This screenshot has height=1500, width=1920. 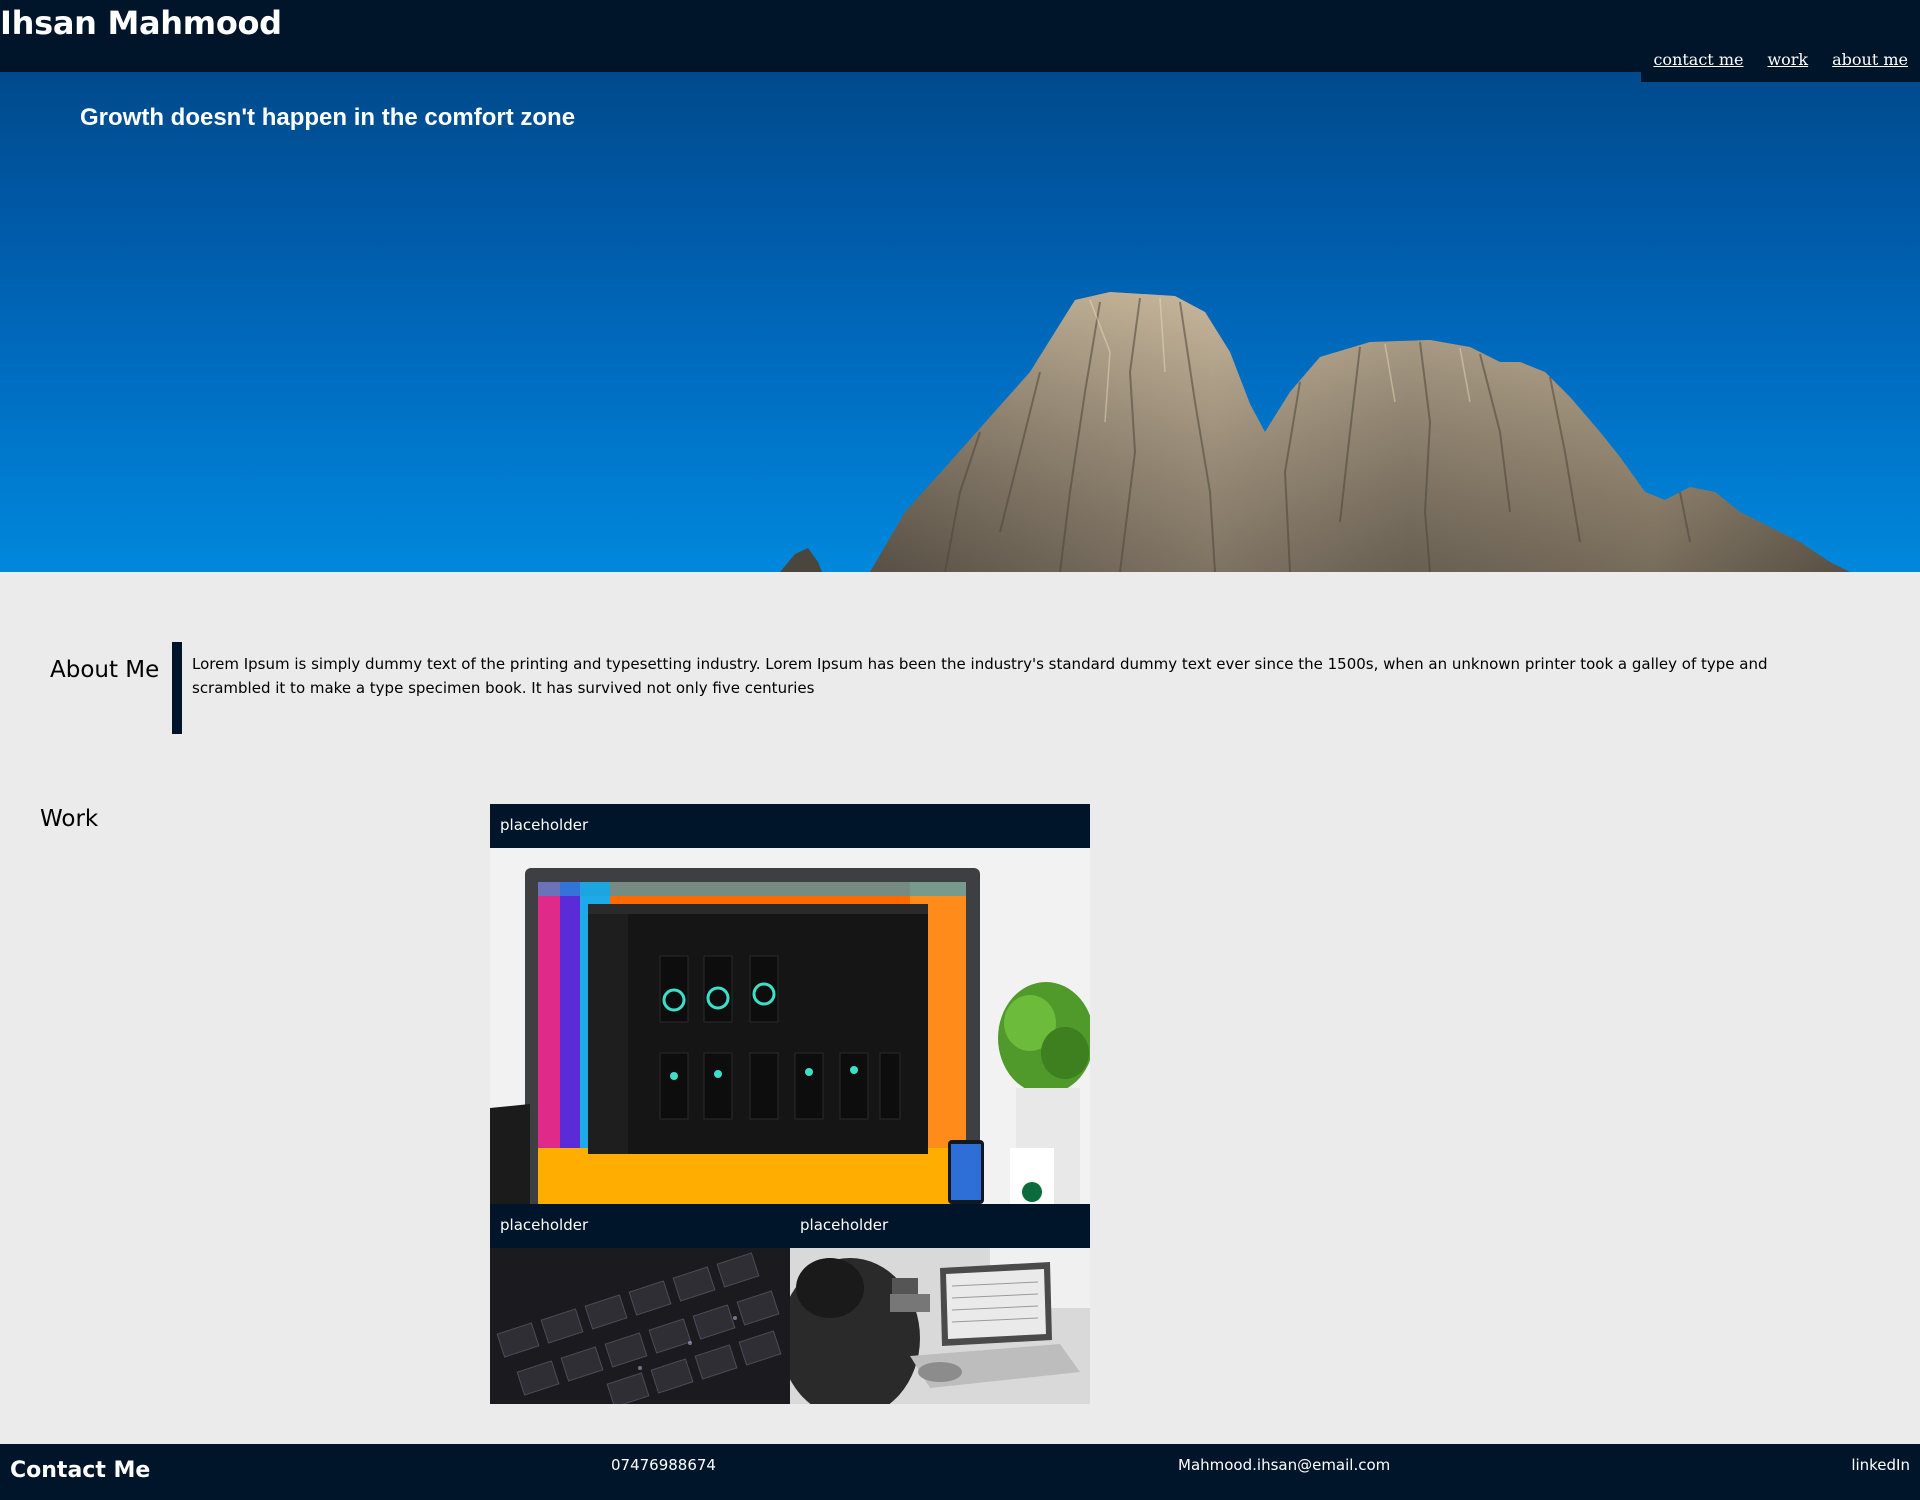 I want to click on keyboard-photo, so click(x=640, y=1326).